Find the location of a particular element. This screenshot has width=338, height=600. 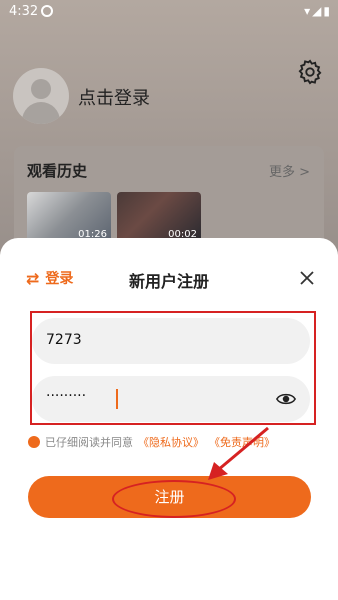

history-more-link: 更多 > is located at coordinates (289, 170).